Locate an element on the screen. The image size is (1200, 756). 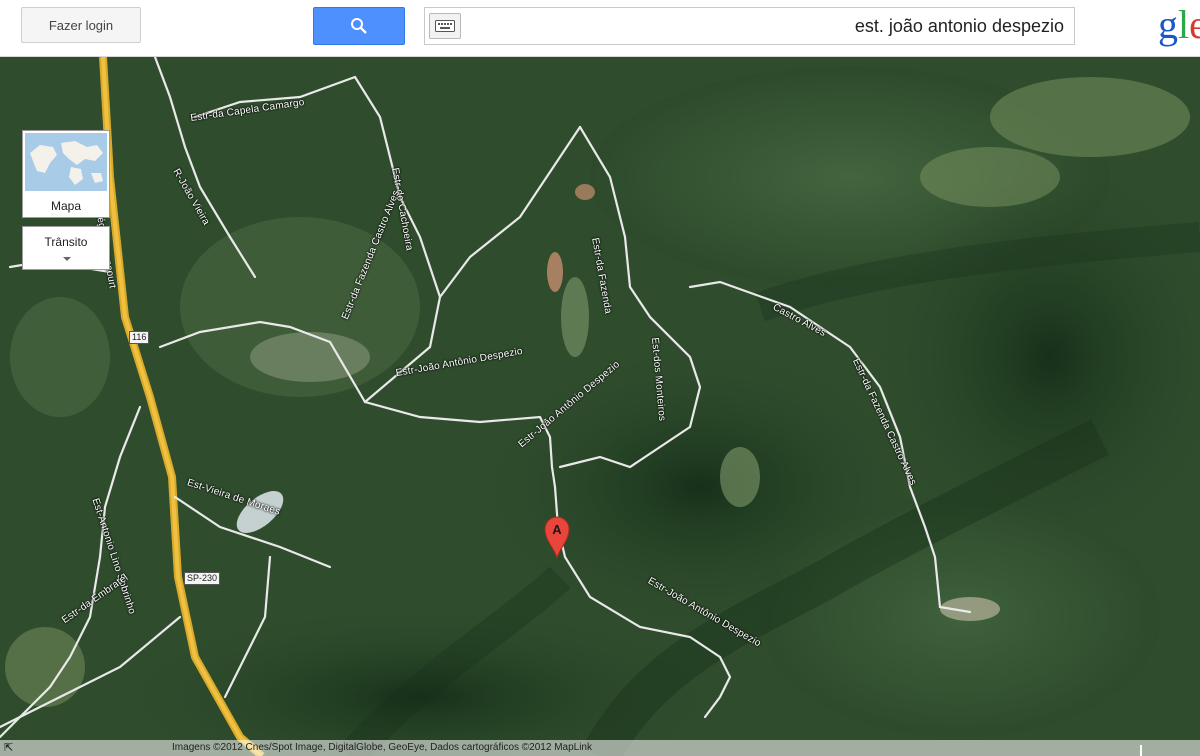
marker-label: A is located at coordinates (557, 529).